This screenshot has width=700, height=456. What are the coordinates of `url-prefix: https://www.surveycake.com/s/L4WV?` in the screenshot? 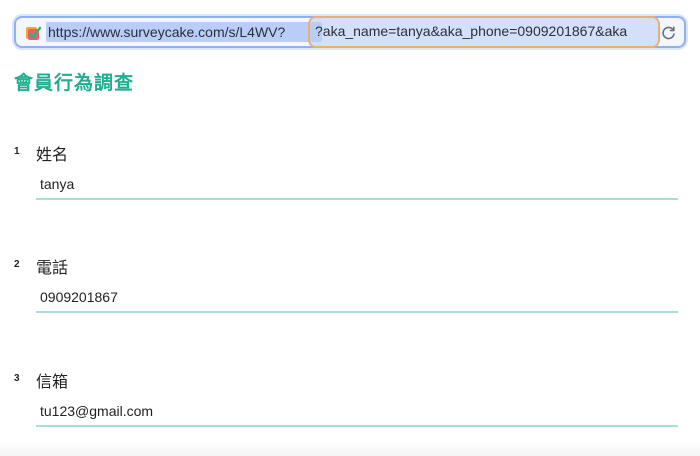 It's located at (167, 32).